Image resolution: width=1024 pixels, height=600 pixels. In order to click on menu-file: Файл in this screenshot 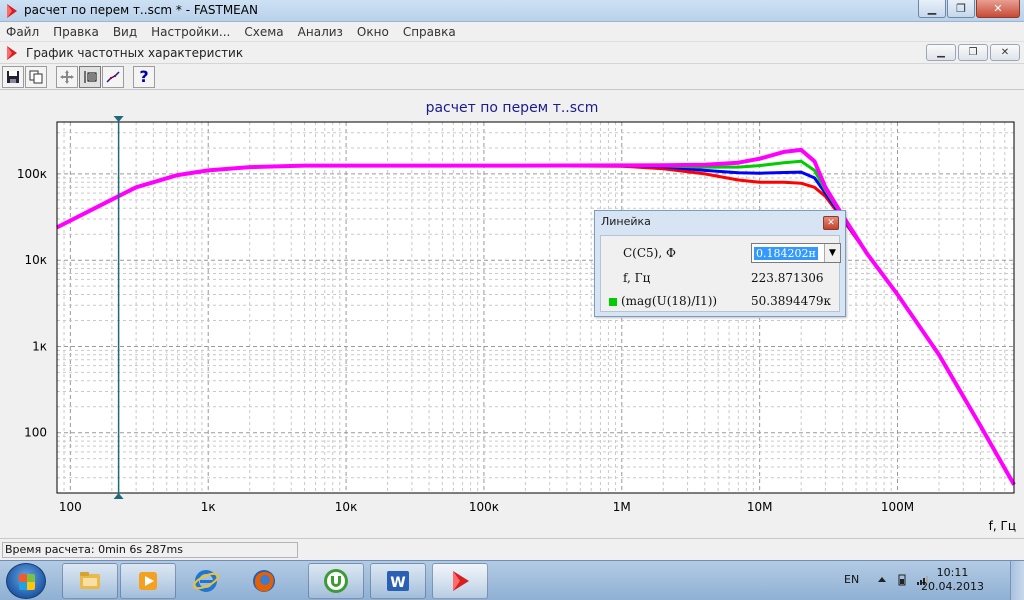, I will do `click(23, 32)`.